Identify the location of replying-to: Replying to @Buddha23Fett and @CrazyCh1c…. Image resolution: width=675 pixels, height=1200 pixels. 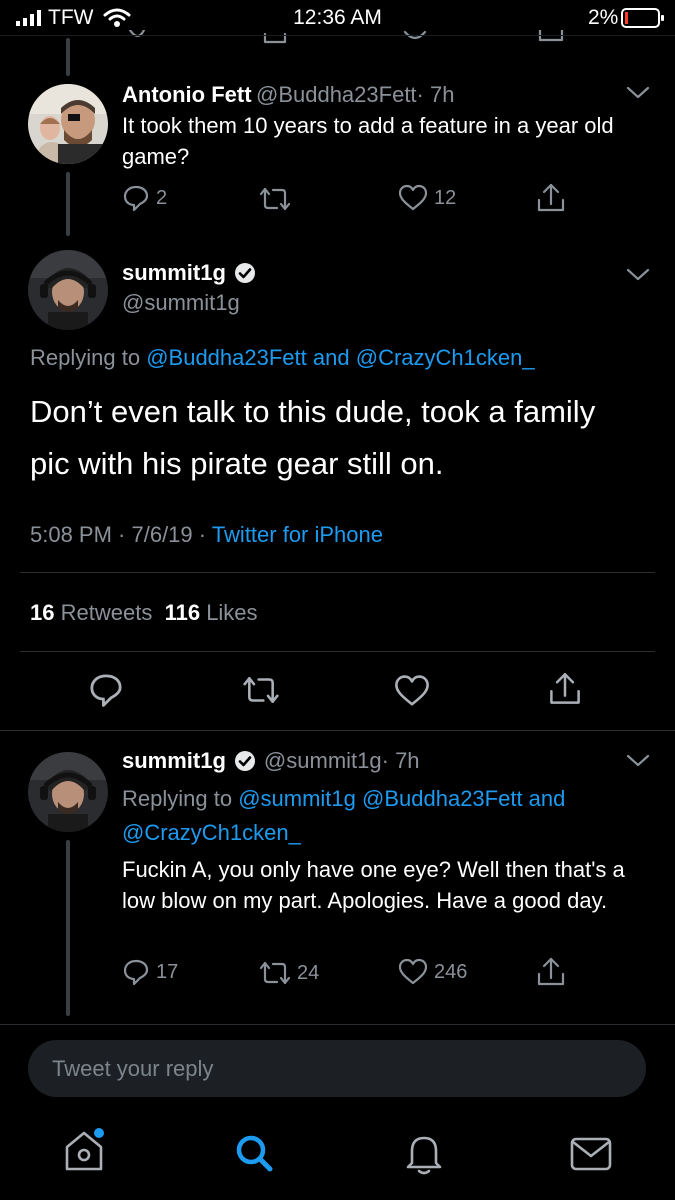
(282, 358).